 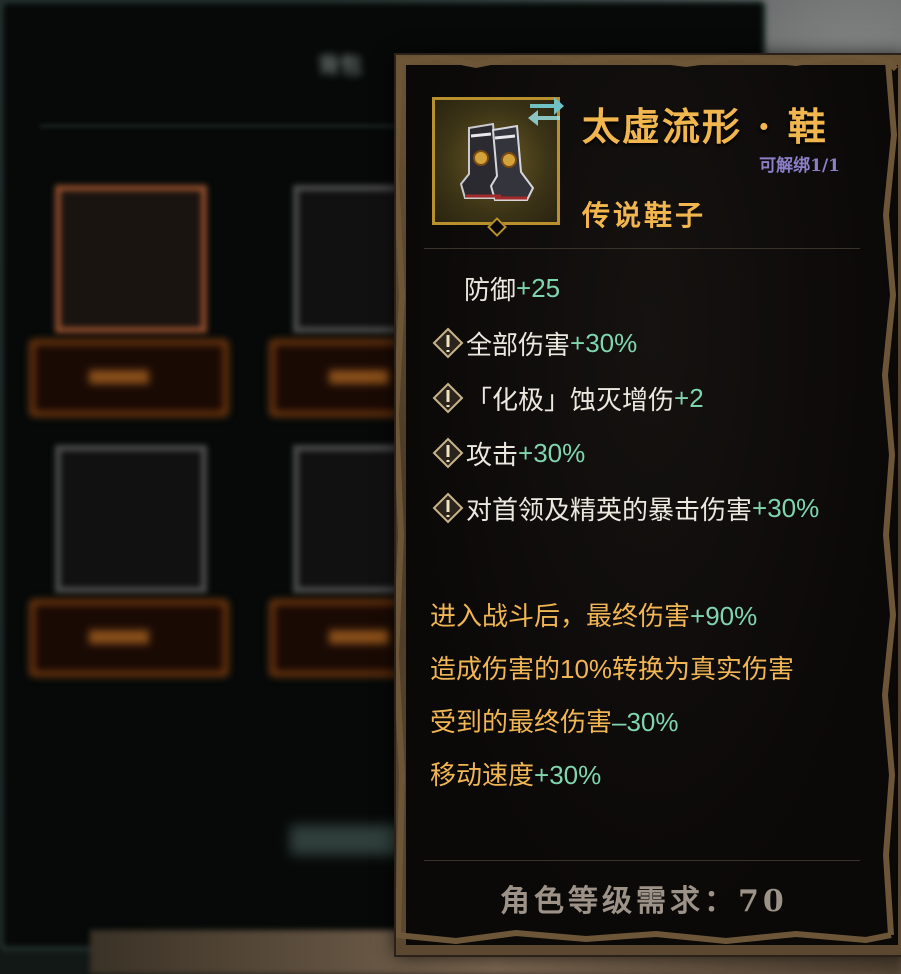 I want to click on effect-text: 进入战斗后，最终伤害, so click(x=560, y=616).